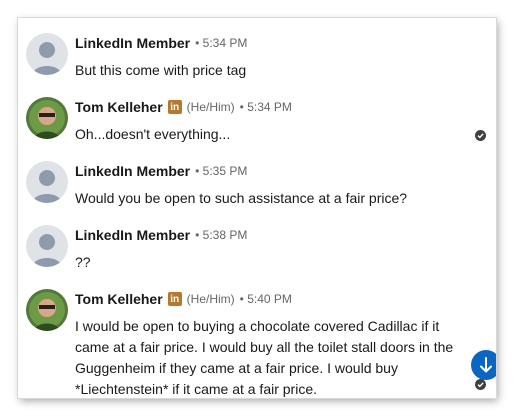 The width and height of the screenshot is (517, 419). I want to click on message-text: But this come with price tag, so click(161, 70).